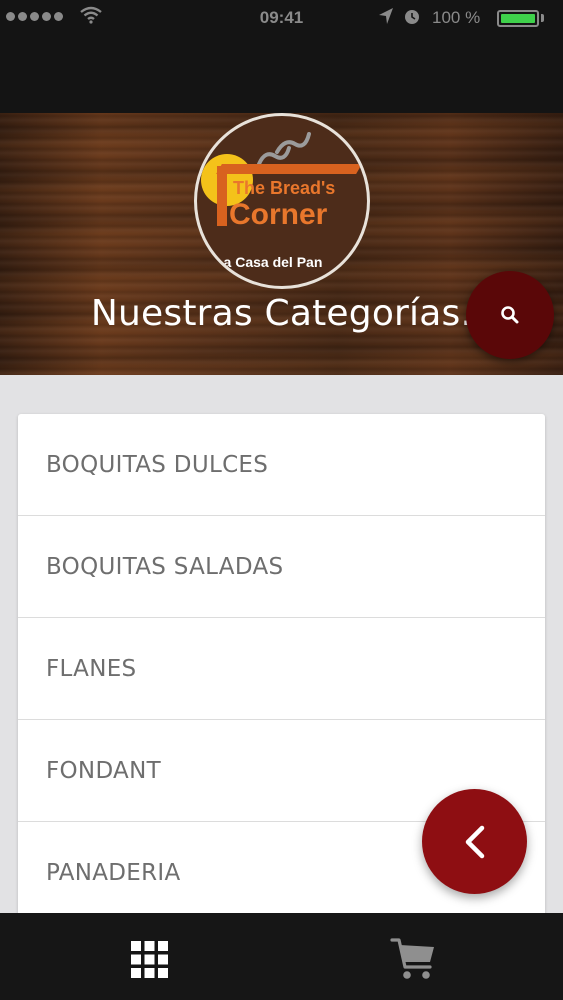 The width and height of the screenshot is (563, 1000). I want to click on cart-icon, so click(412, 958).